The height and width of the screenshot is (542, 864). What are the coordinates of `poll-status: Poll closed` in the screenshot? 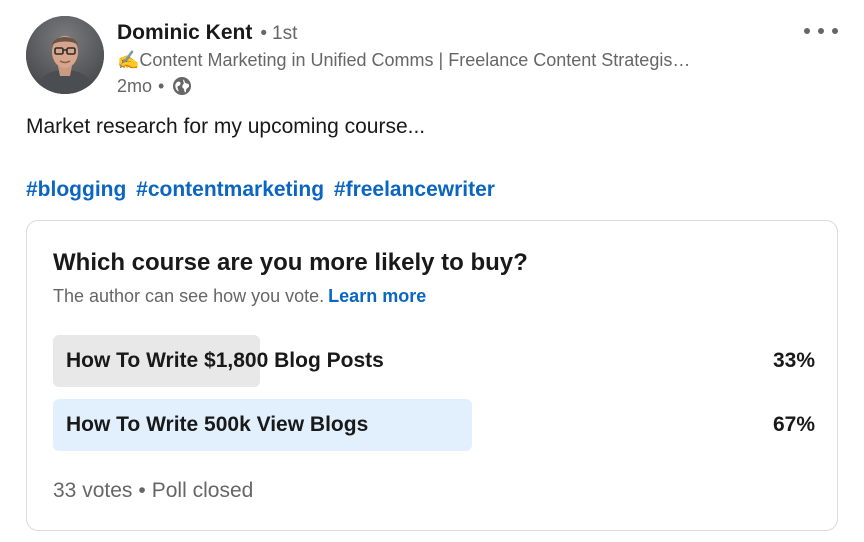 It's located at (202, 490).